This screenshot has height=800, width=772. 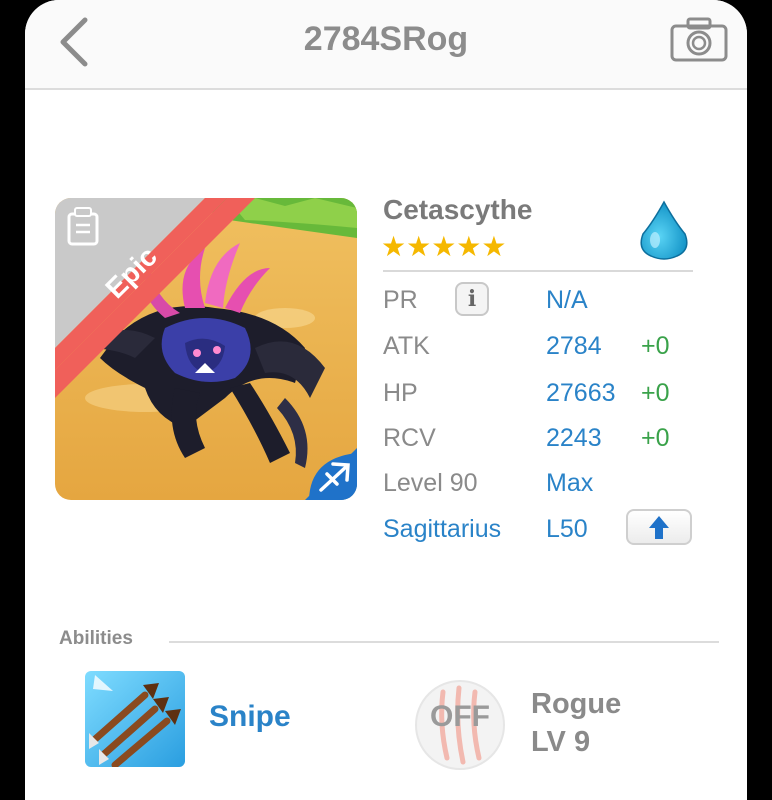 I want to click on water-drop-icon, so click(x=664, y=230).